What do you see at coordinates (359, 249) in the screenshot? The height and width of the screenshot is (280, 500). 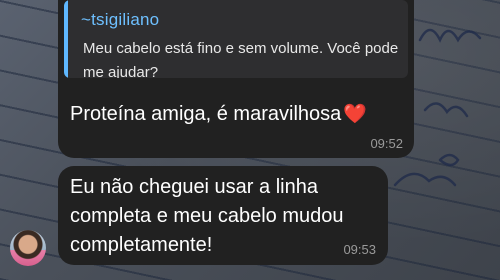 I see `message-timestamp: 09:53` at bounding box center [359, 249].